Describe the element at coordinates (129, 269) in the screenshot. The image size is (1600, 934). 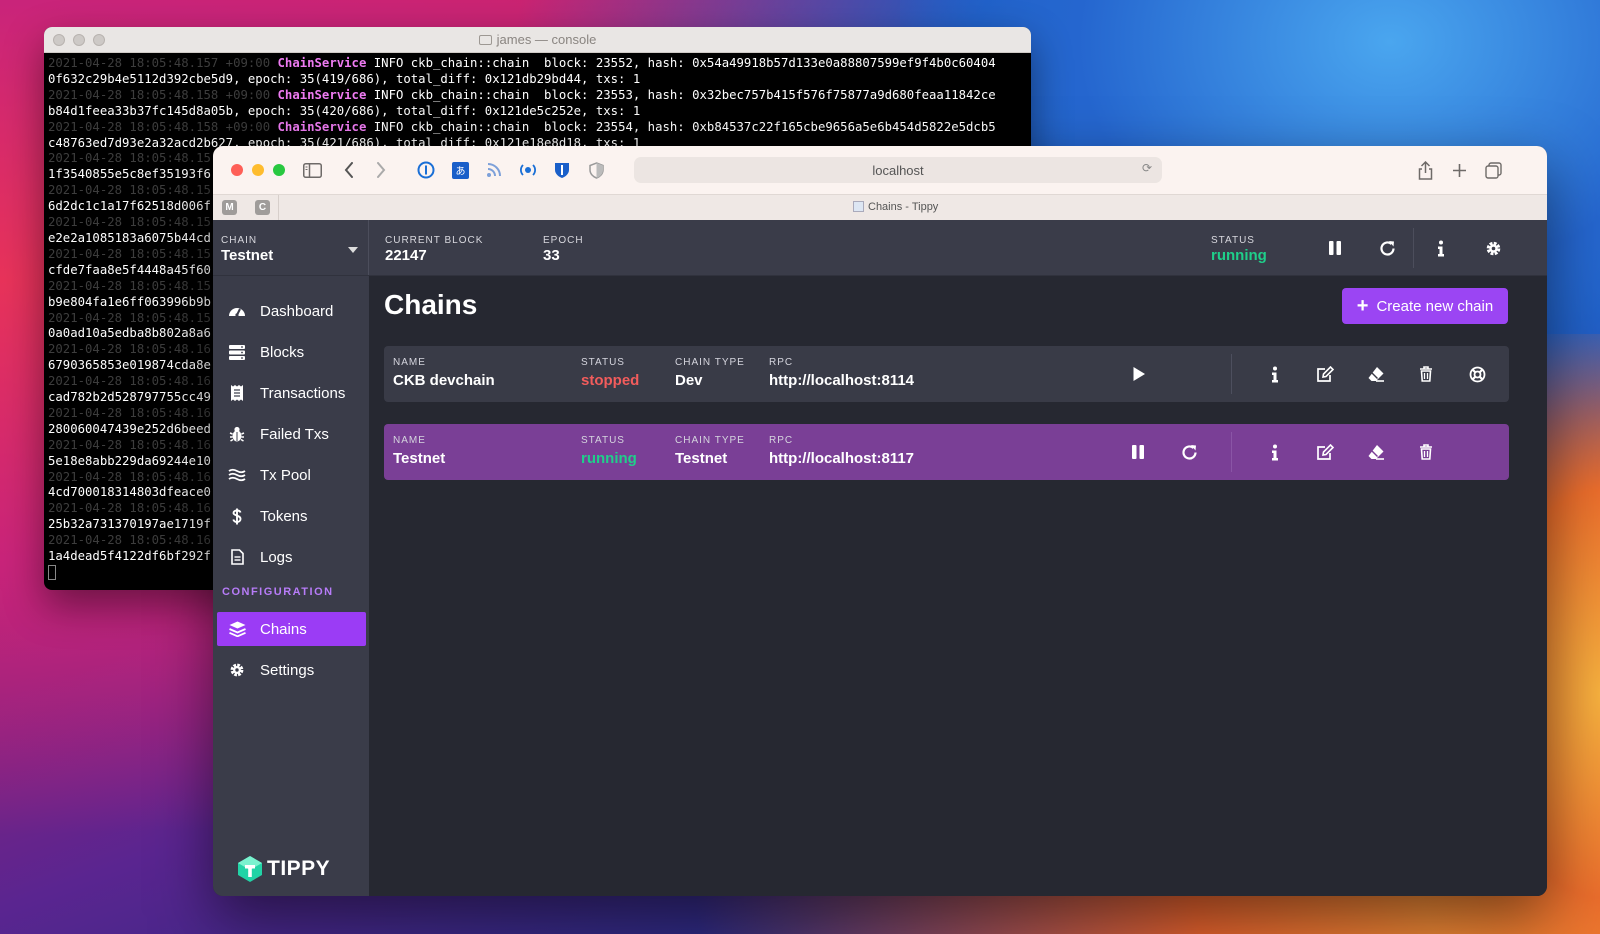
I see `log-message: cfde7faa8e5f4448a45f60` at that location.